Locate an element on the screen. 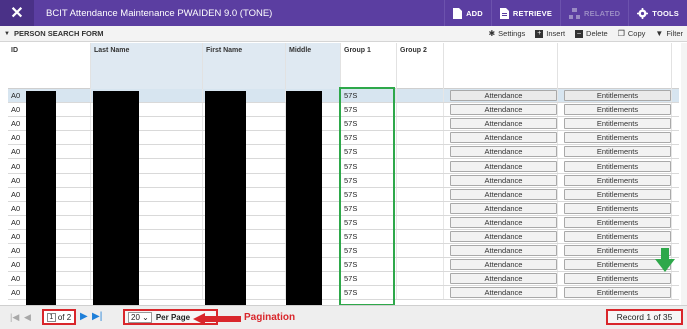  settings-button: ✱ Settings is located at coordinates (506, 33).